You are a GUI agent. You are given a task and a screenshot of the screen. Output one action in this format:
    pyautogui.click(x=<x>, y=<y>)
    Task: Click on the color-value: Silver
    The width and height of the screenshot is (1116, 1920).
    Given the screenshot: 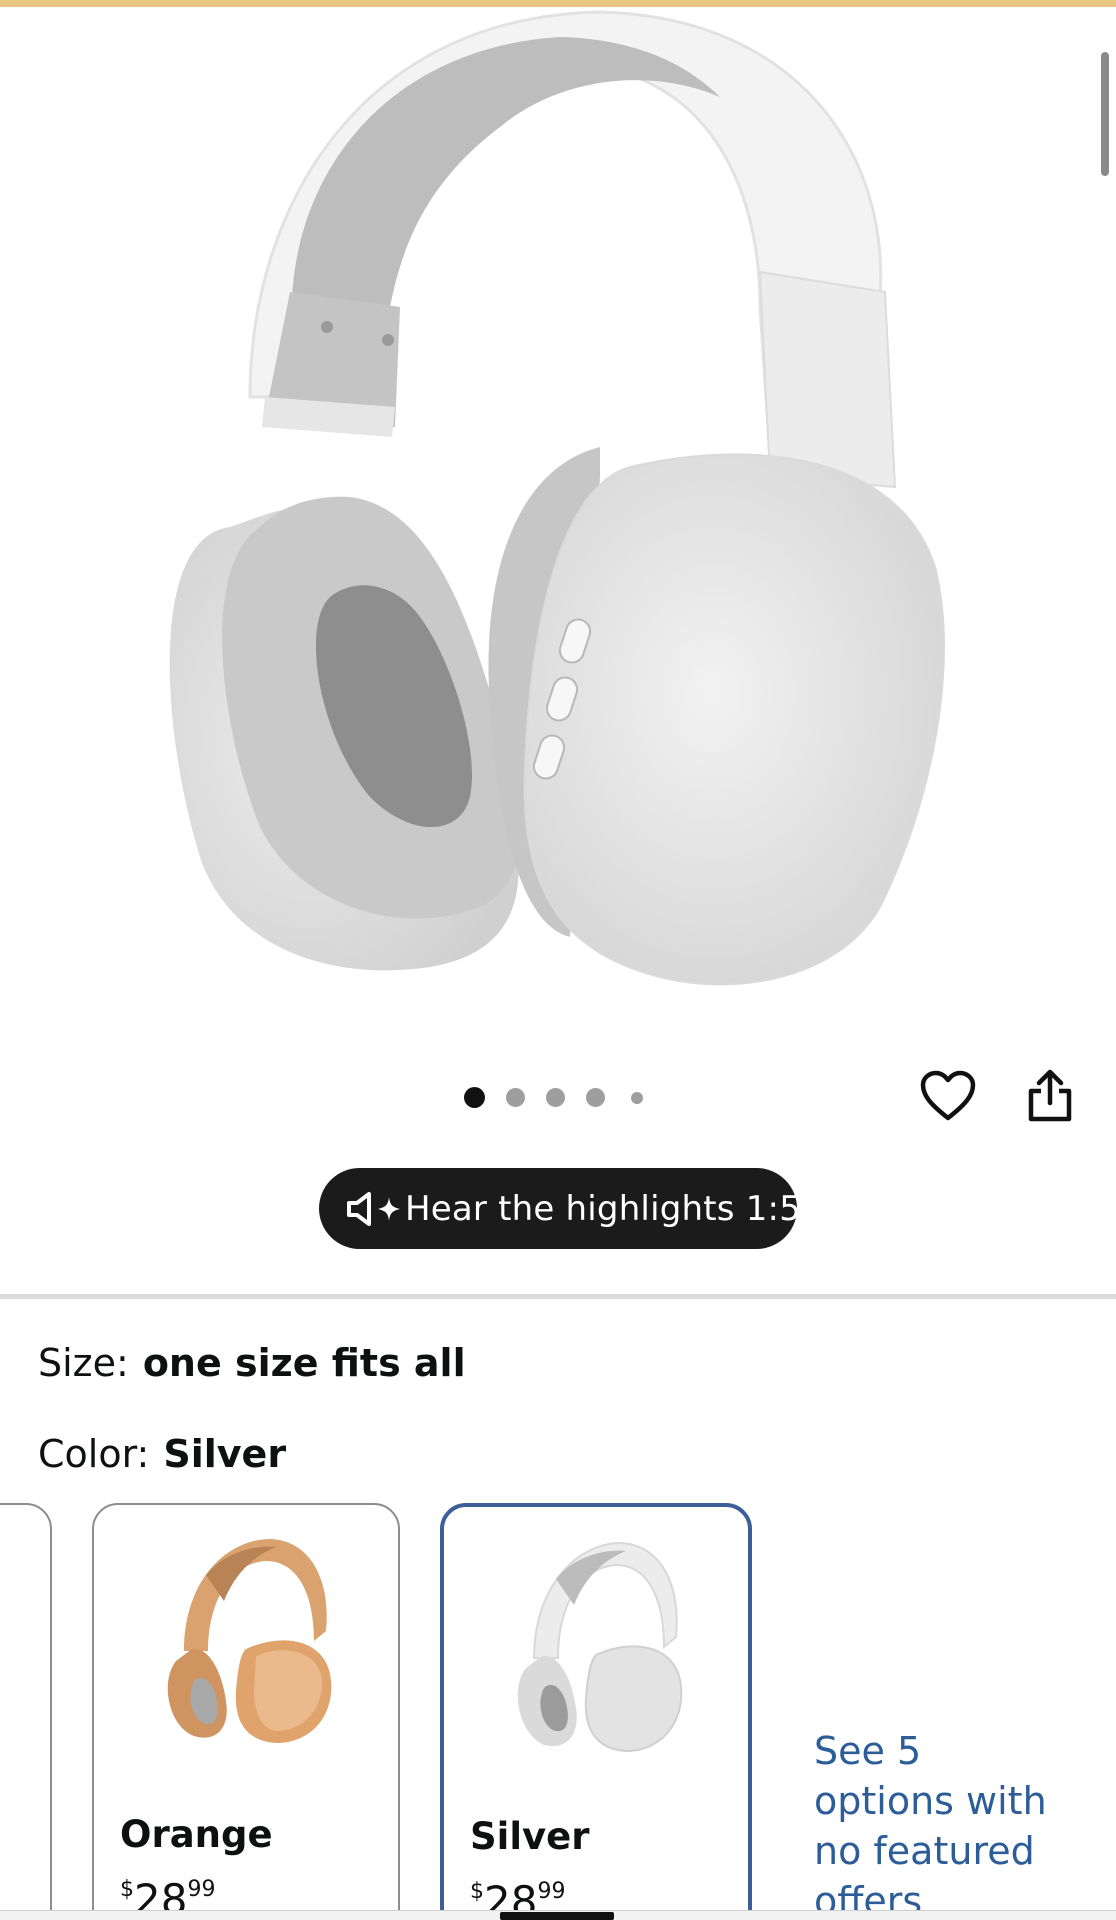 What is the action you would take?
    pyautogui.click(x=225, y=1454)
    